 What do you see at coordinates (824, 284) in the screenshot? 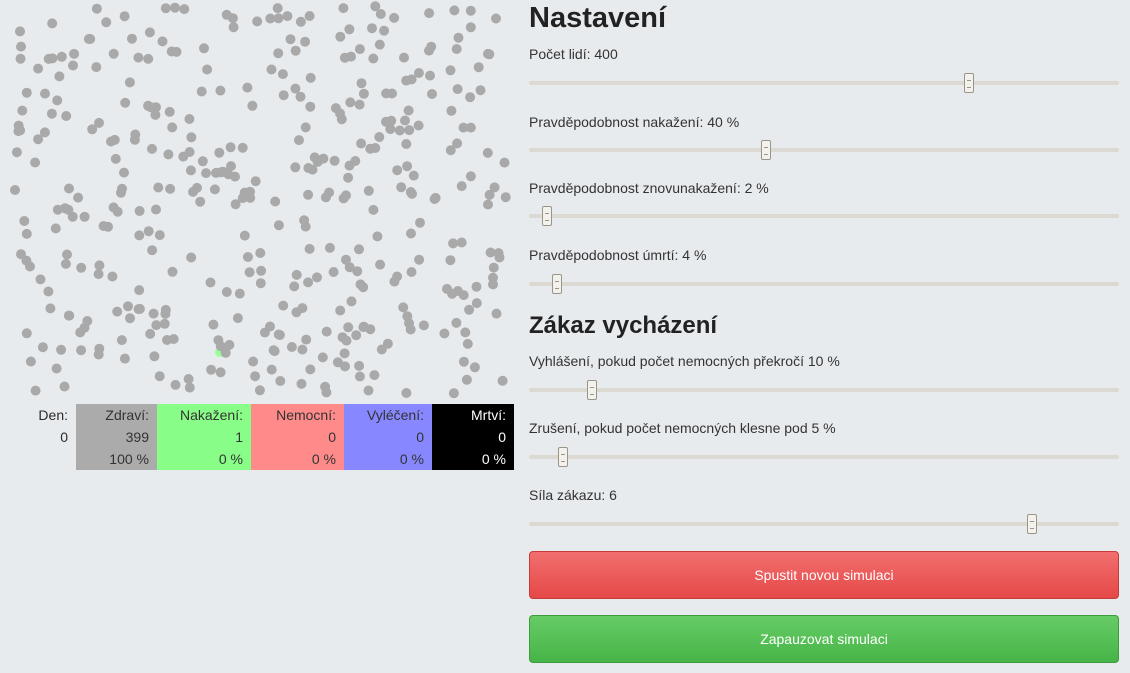
I see `death-probability-slider` at bounding box center [824, 284].